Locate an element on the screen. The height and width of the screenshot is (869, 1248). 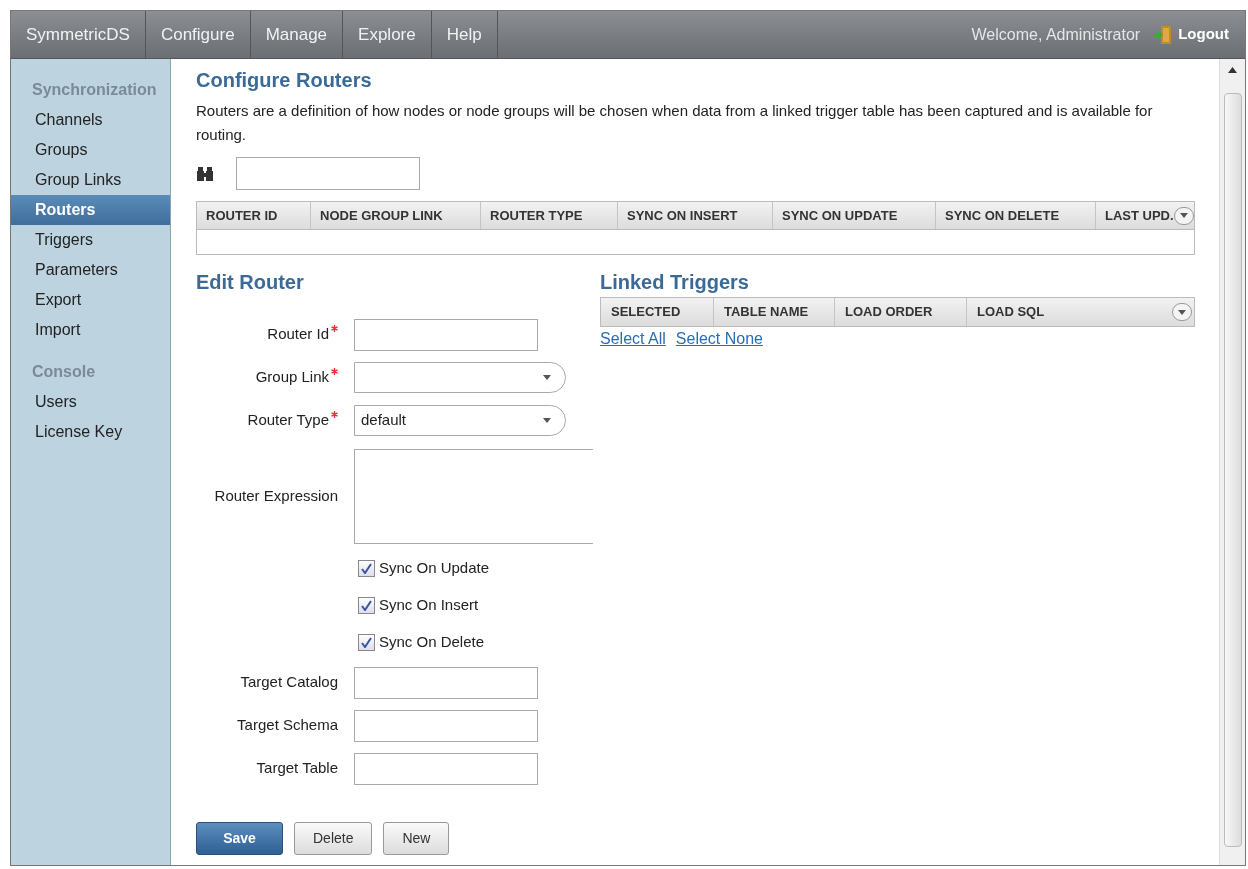
column-header: SYNC ON DELETE is located at coordinates (1016, 215).